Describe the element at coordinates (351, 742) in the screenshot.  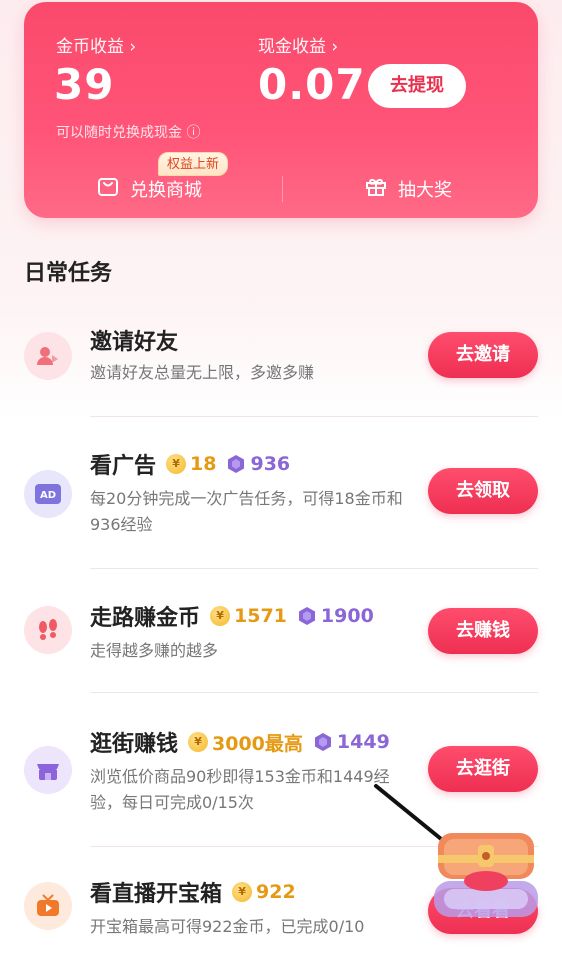
I see `exp-reward: 1449` at that location.